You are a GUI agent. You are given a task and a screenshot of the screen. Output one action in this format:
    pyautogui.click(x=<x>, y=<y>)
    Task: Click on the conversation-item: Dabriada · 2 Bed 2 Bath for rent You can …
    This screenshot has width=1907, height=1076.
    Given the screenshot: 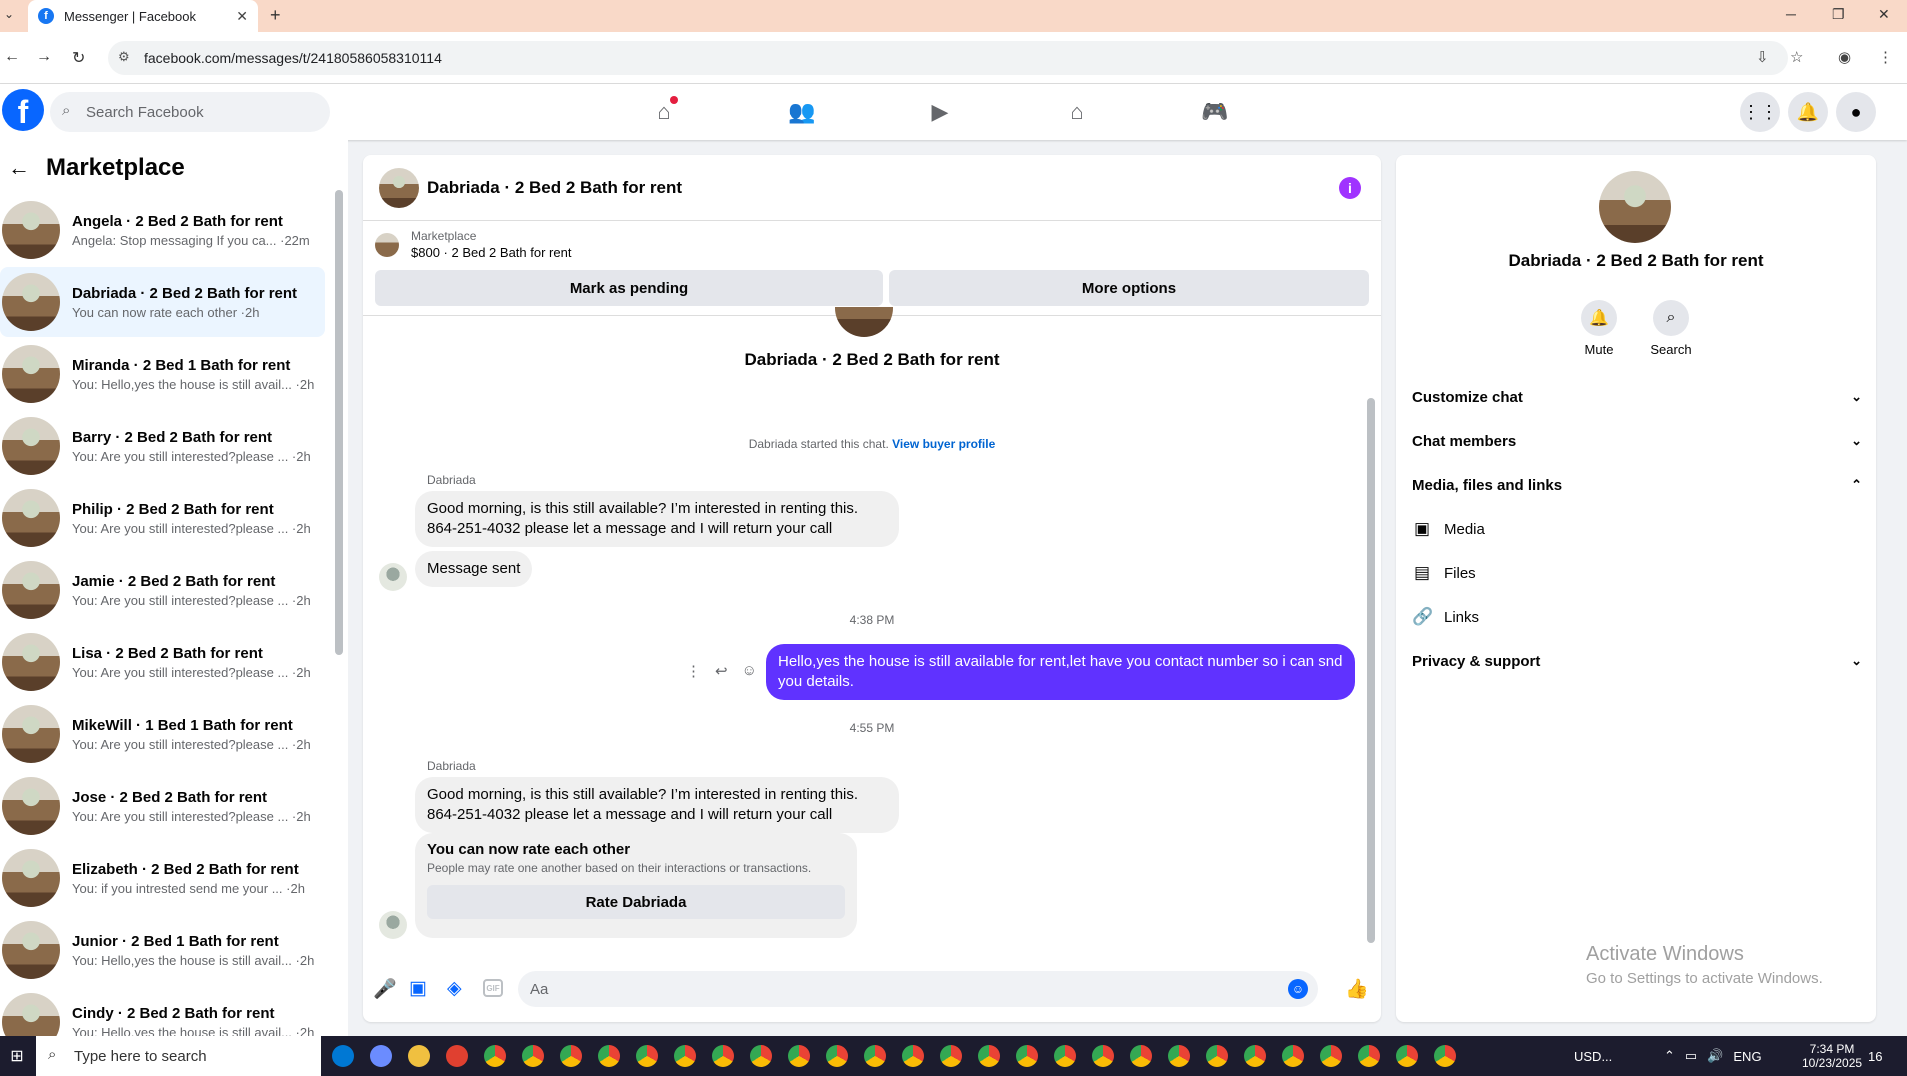 What is the action you would take?
    pyautogui.click(x=162, y=302)
    